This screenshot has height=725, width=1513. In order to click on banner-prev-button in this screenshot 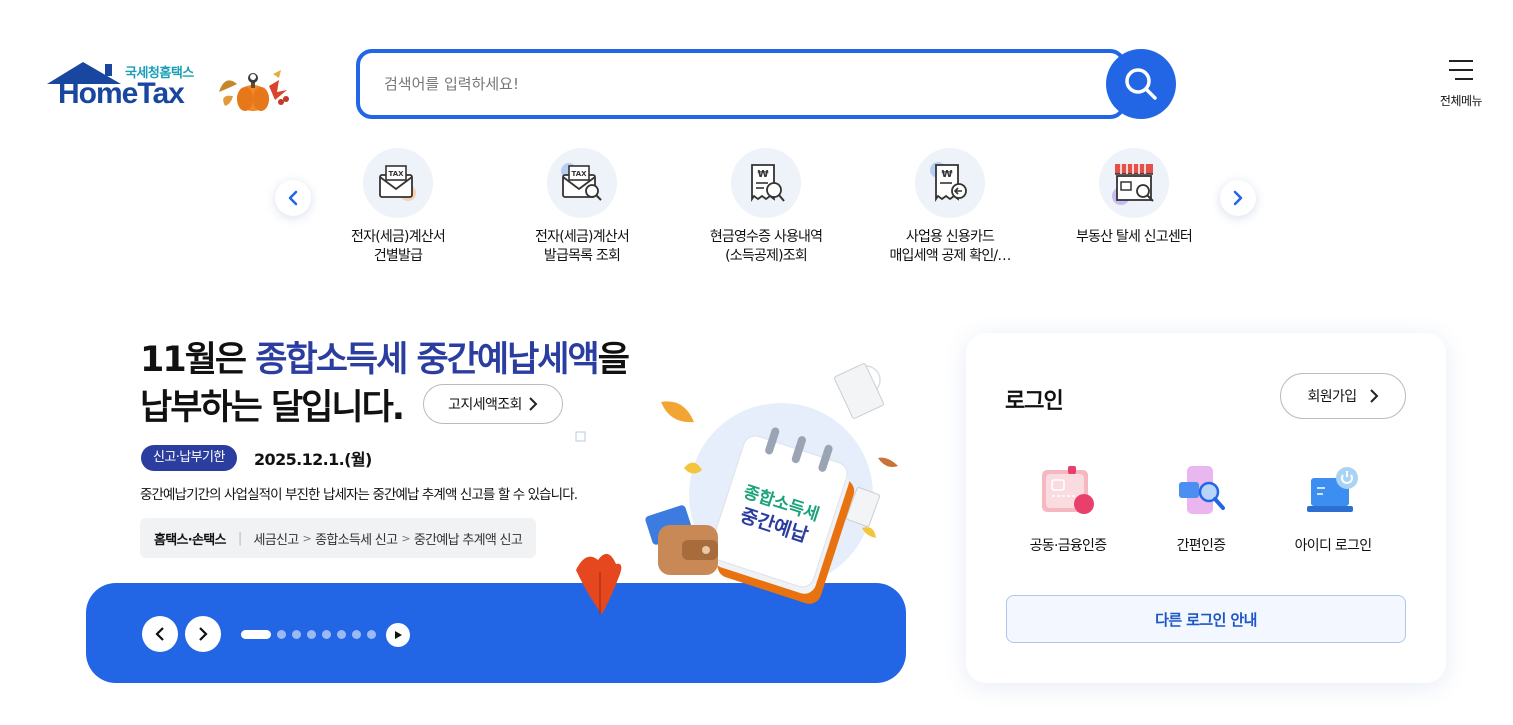, I will do `click(160, 634)`.